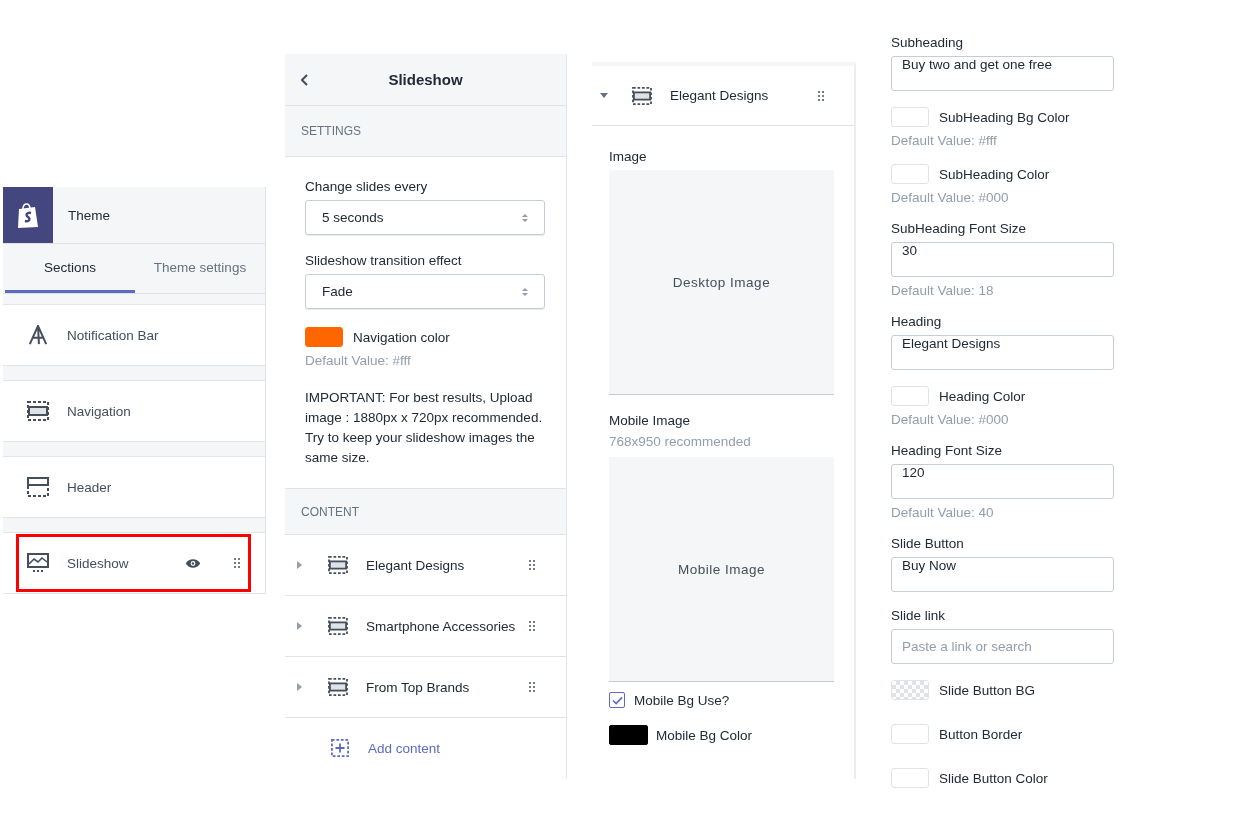 This screenshot has width=1238, height=830. Describe the element at coordinates (928, 42) in the screenshot. I see `field-label: Subheading` at that location.